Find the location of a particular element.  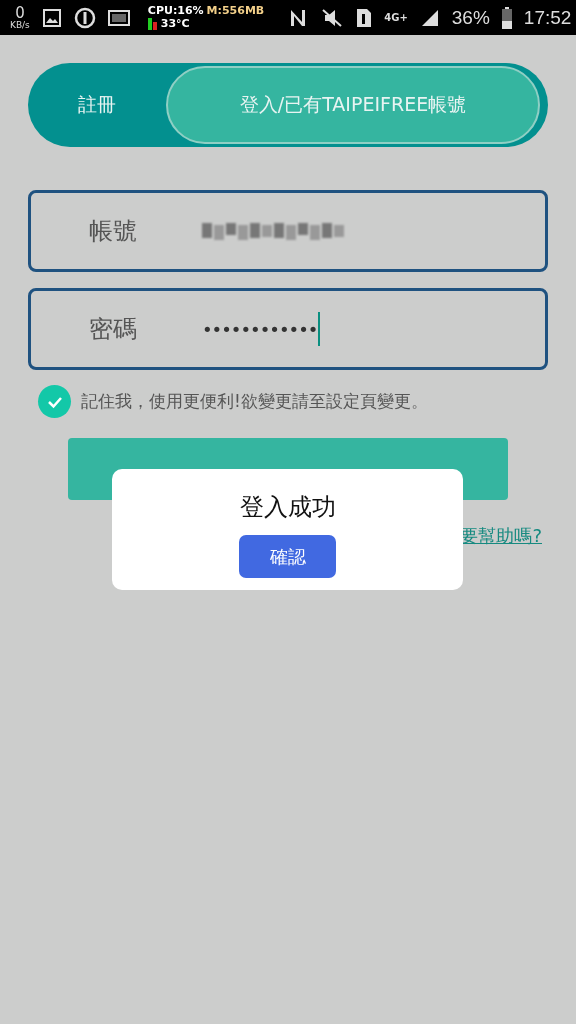

temperature: 33°C is located at coordinates (175, 24).